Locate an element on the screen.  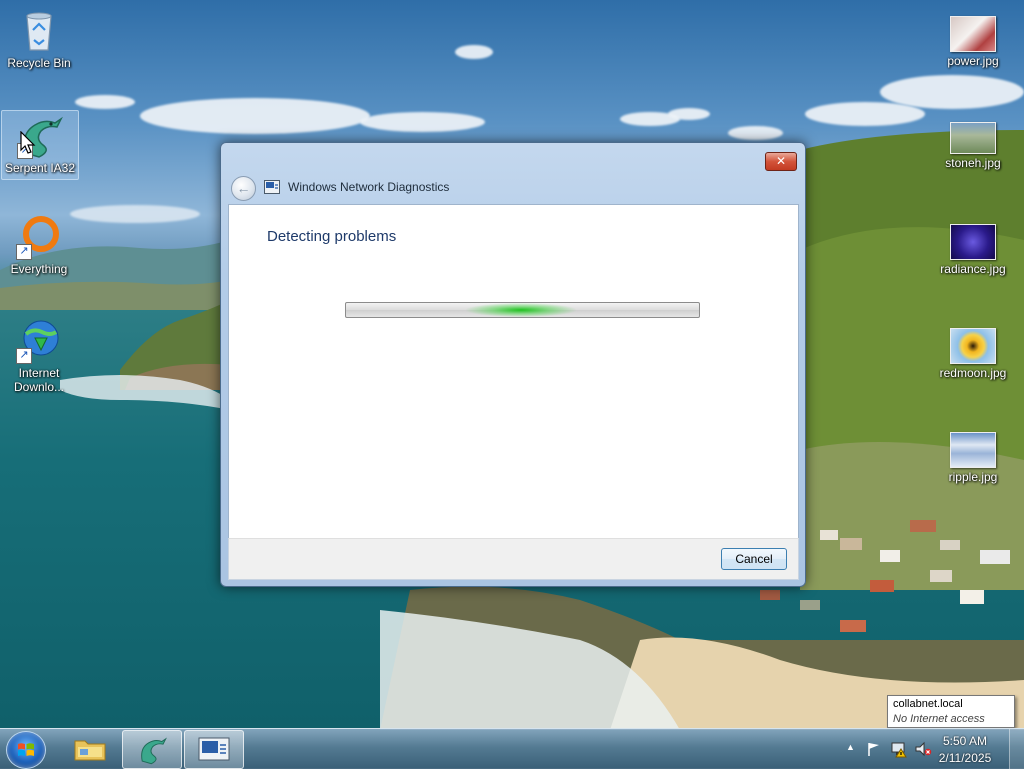
desktop-icon-serpent-ia32: ↗ Serpent IA32 is located at coordinates (40, 145).